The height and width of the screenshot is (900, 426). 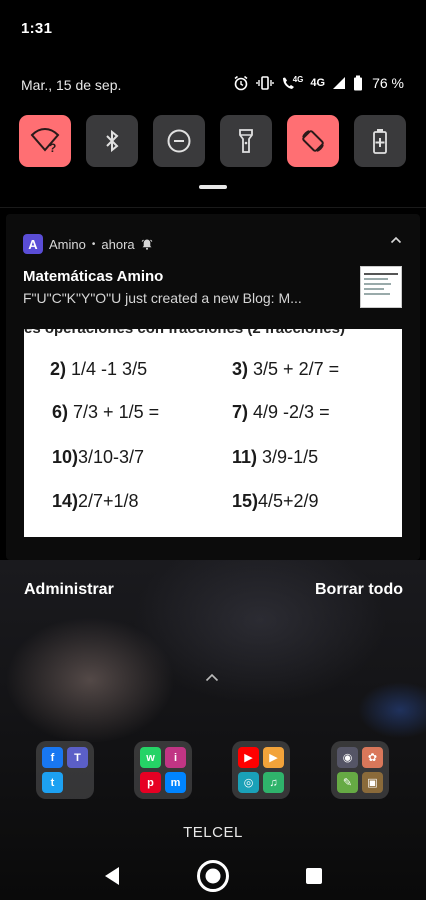 What do you see at coordinates (88, 244) in the screenshot?
I see `notification-header: A Amino • ahora` at bounding box center [88, 244].